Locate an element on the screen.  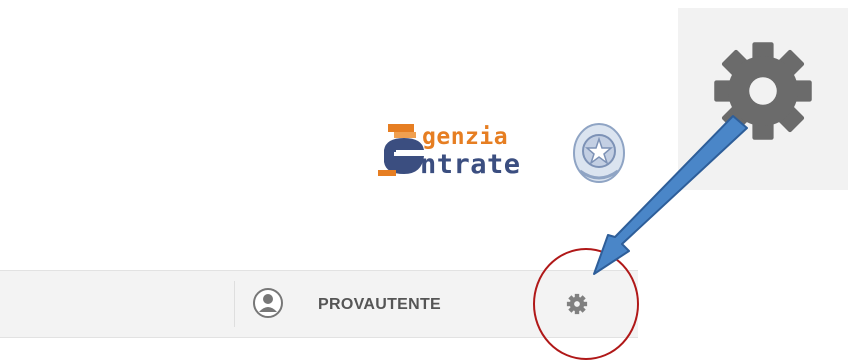
gear-icon is located at coordinates (763, 91).